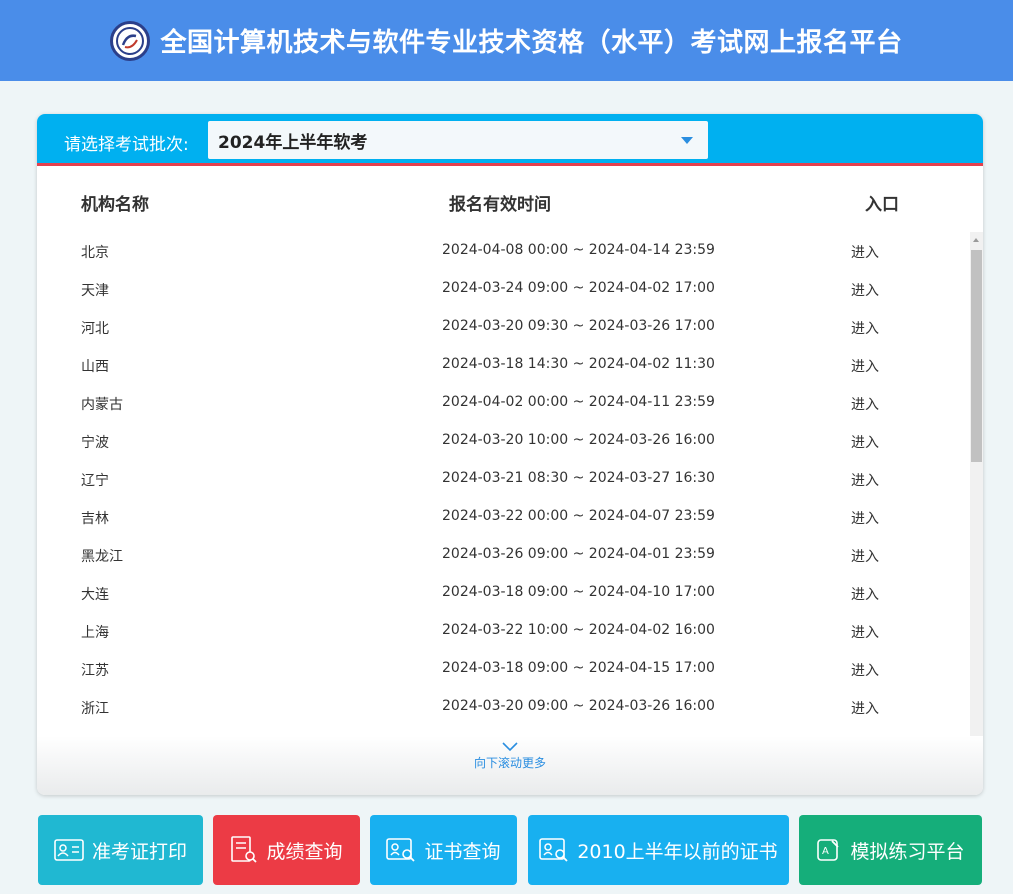 The height and width of the screenshot is (894, 1013). What do you see at coordinates (95, 671) in the screenshot?
I see `org-name: 江苏` at bounding box center [95, 671].